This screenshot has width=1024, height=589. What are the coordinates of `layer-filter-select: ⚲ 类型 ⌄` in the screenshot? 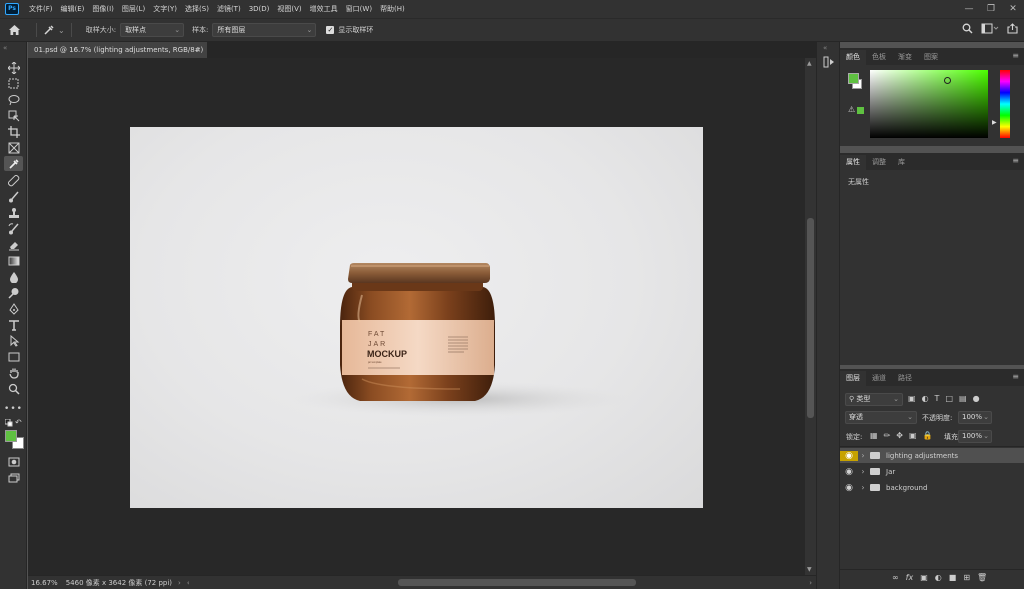 It's located at (874, 399).